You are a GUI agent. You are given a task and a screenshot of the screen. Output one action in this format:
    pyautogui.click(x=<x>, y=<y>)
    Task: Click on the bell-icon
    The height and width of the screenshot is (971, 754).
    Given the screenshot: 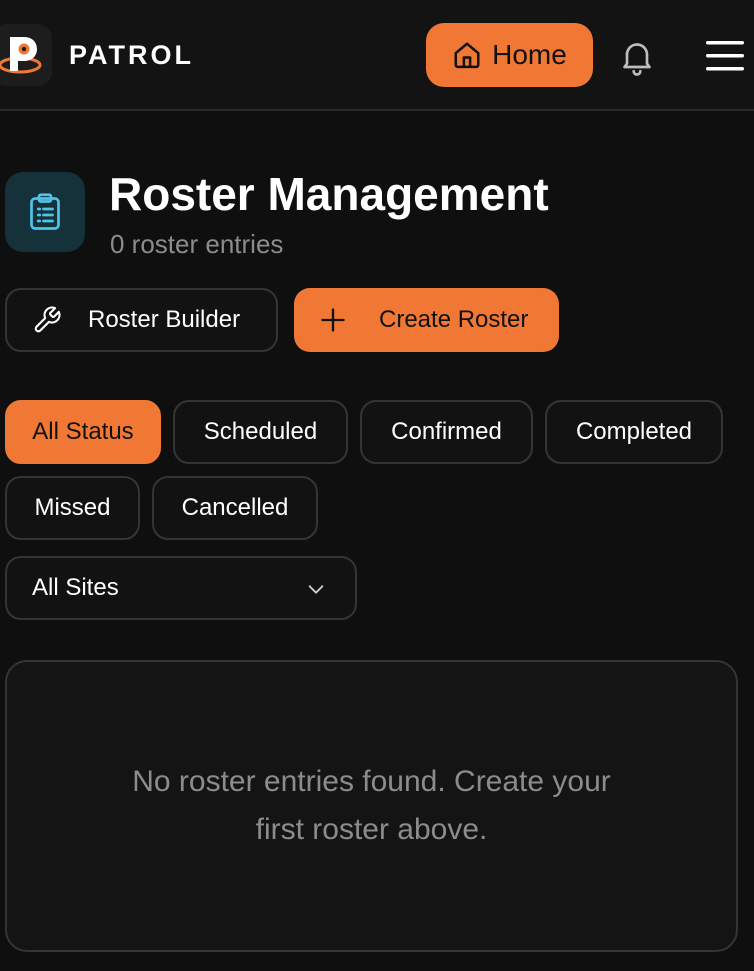 What is the action you would take?
    pyautogui.click(x=637, y=57)
    